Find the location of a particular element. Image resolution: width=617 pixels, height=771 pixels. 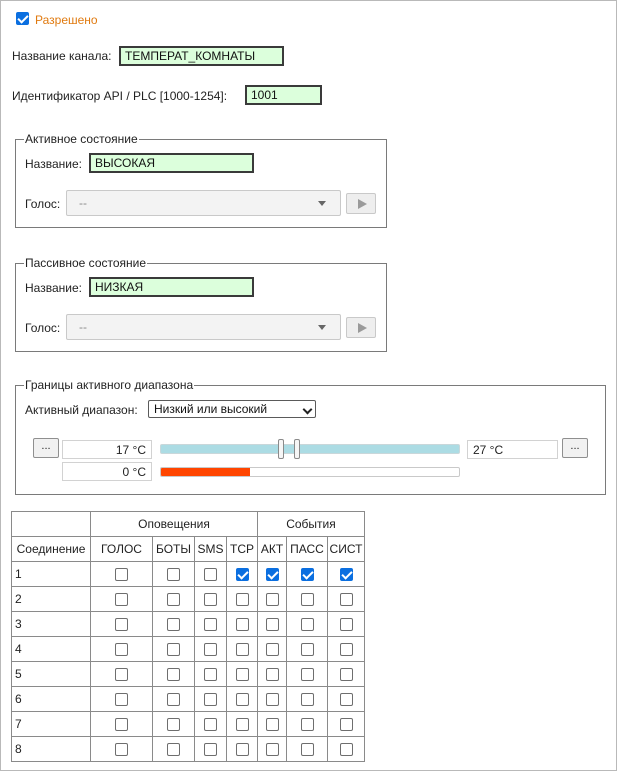

channel-name-input: ТЕМПЕРАТ_КОМНАТЫ is located at coordinates (201, 56).